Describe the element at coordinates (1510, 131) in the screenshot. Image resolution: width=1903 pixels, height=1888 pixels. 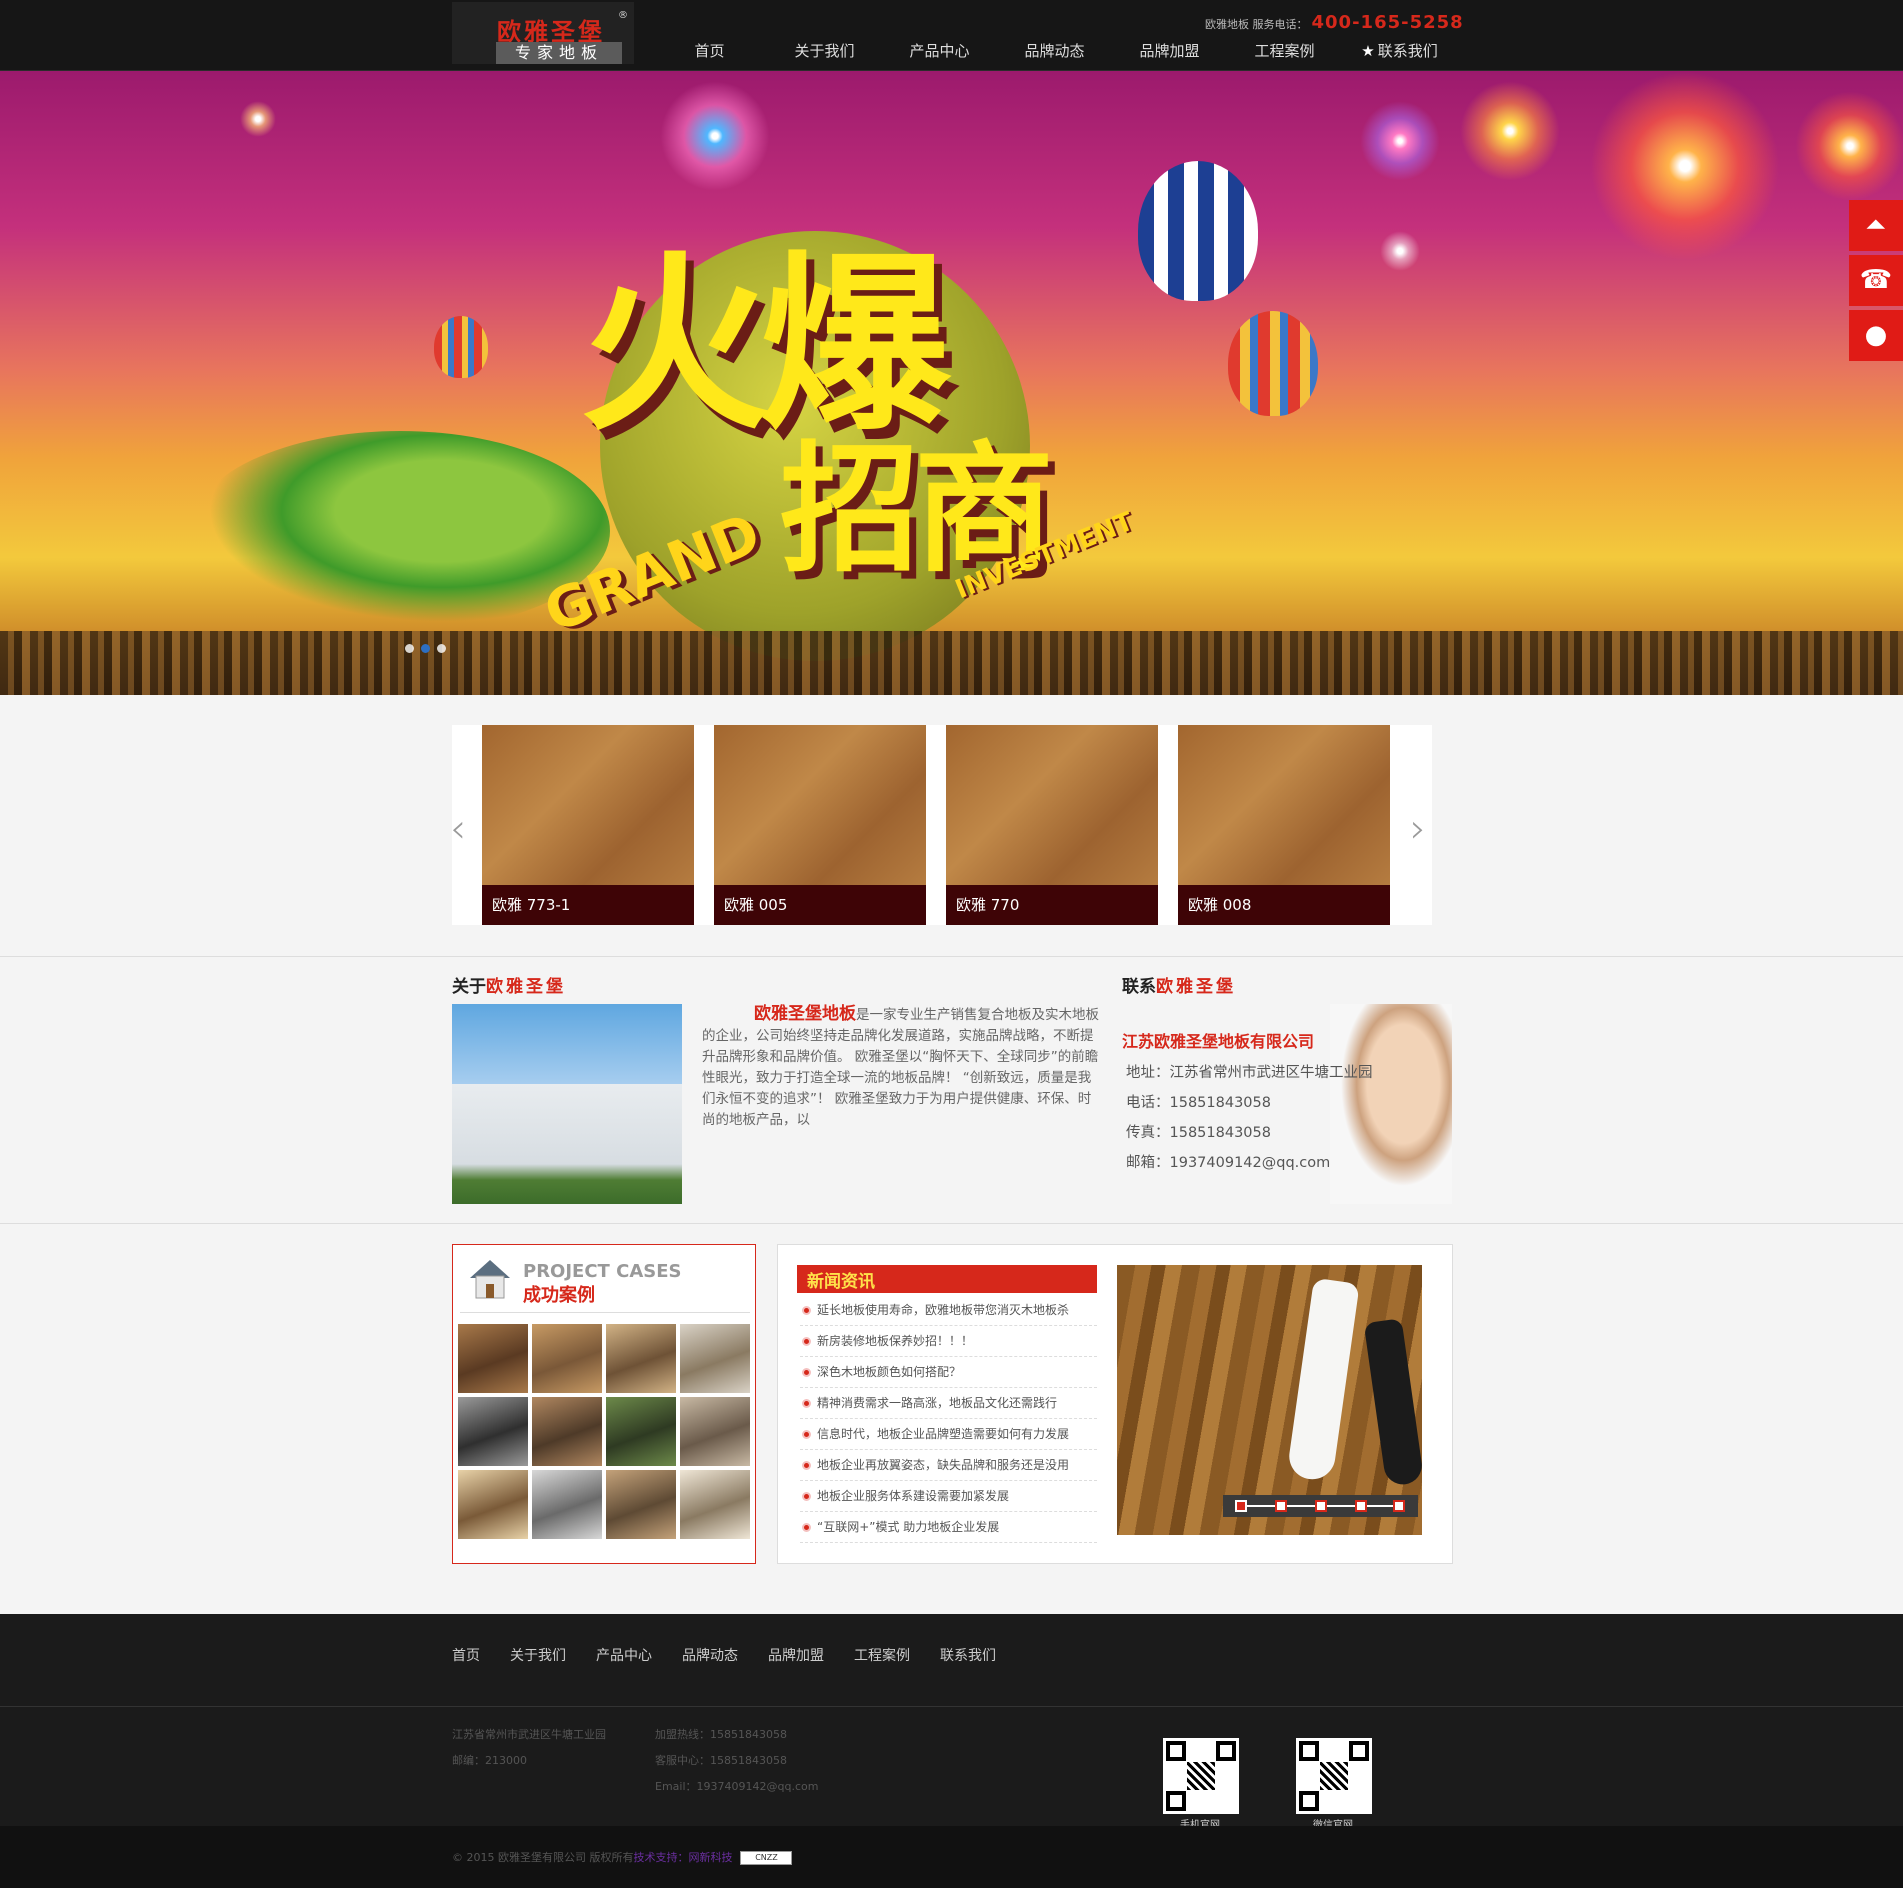
I see `firework-decoration` at that location.